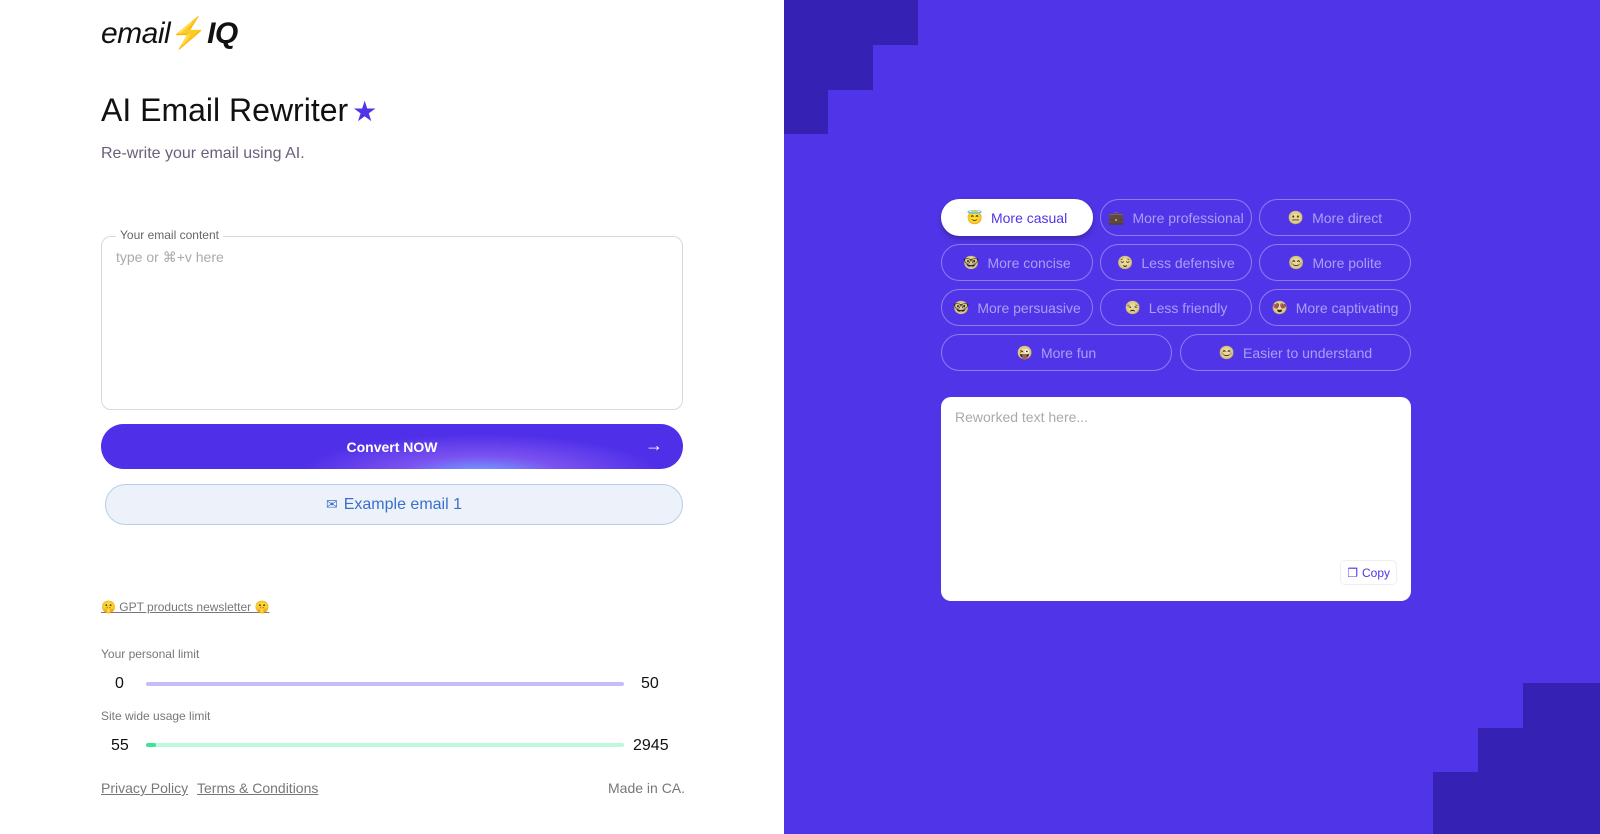  Describe the element at coordinates (394, 504) in the screenshot. I see `example-email-button: ✉ Example email 1` at that location.